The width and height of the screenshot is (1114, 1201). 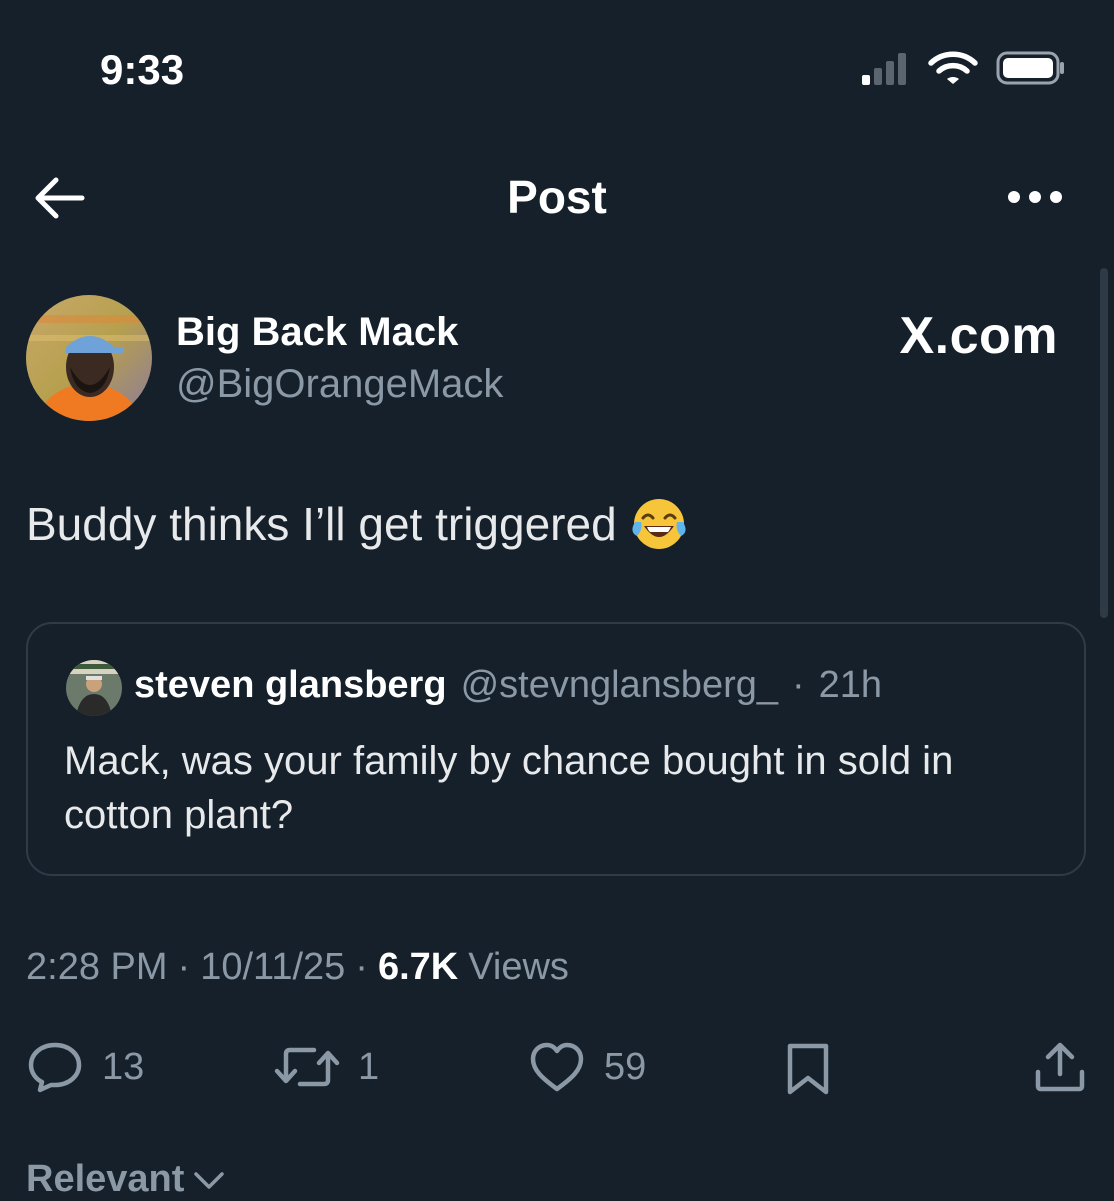 What do you see at coordinates (557, 1067) in the screenshot?
I see `heart-icon` at bounding box center [557, 1067].